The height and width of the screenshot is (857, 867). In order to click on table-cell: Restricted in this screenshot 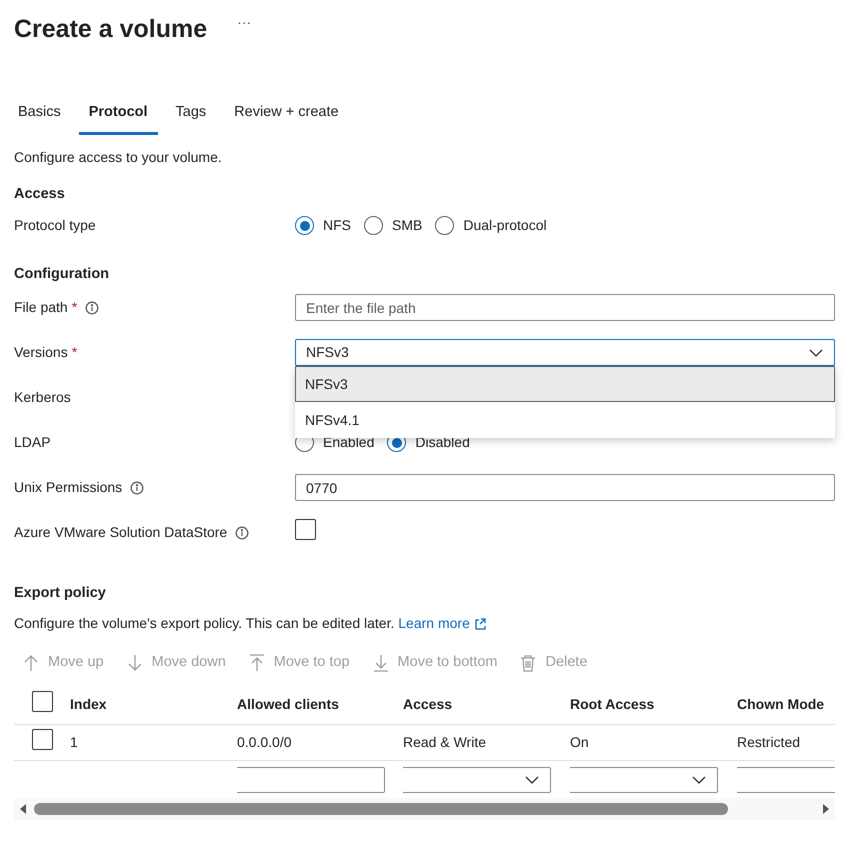, I will do `click(786, 742)`.